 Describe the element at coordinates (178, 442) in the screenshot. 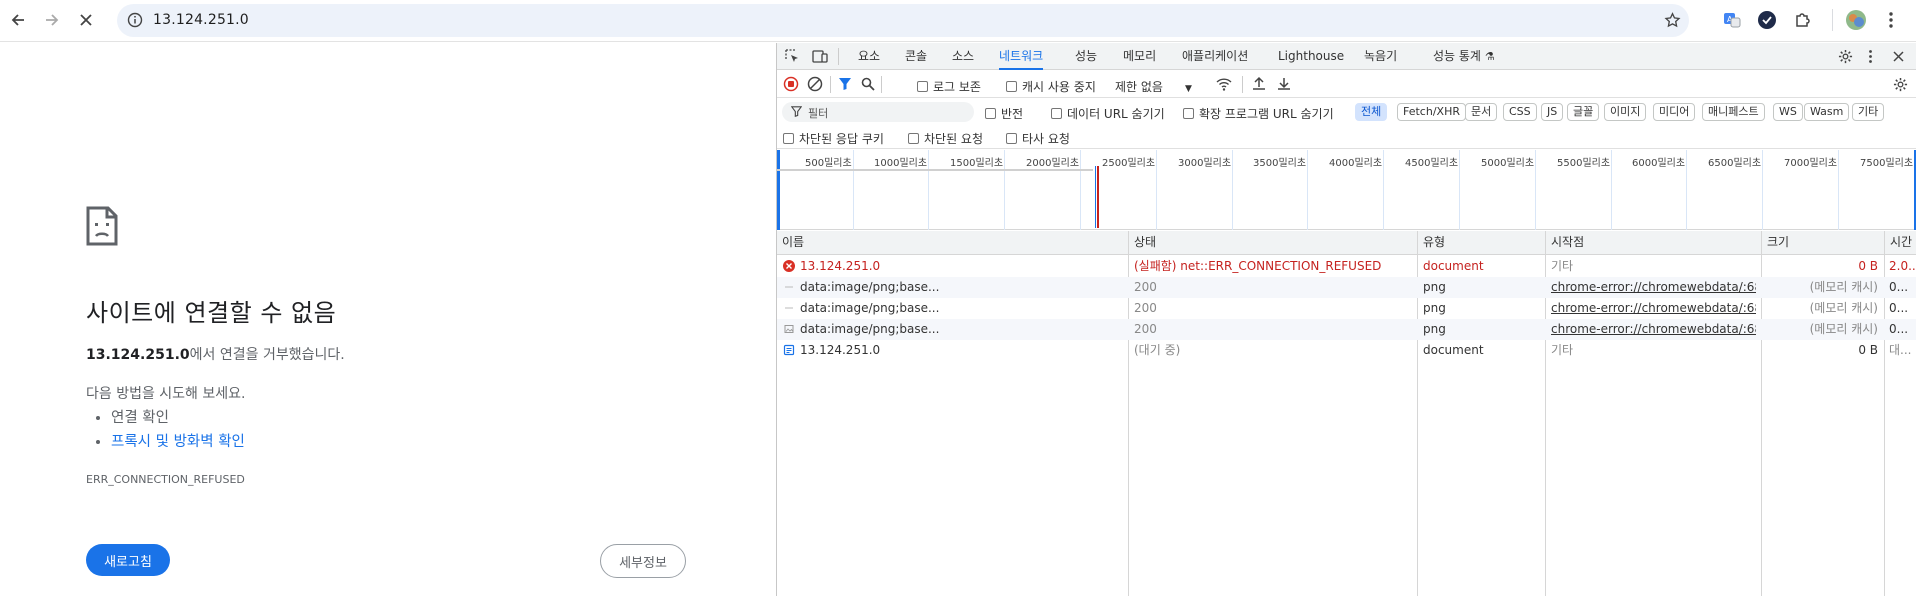

I see `proxy-firewall-link: 프록시 및 방화벽 확인` at that location.